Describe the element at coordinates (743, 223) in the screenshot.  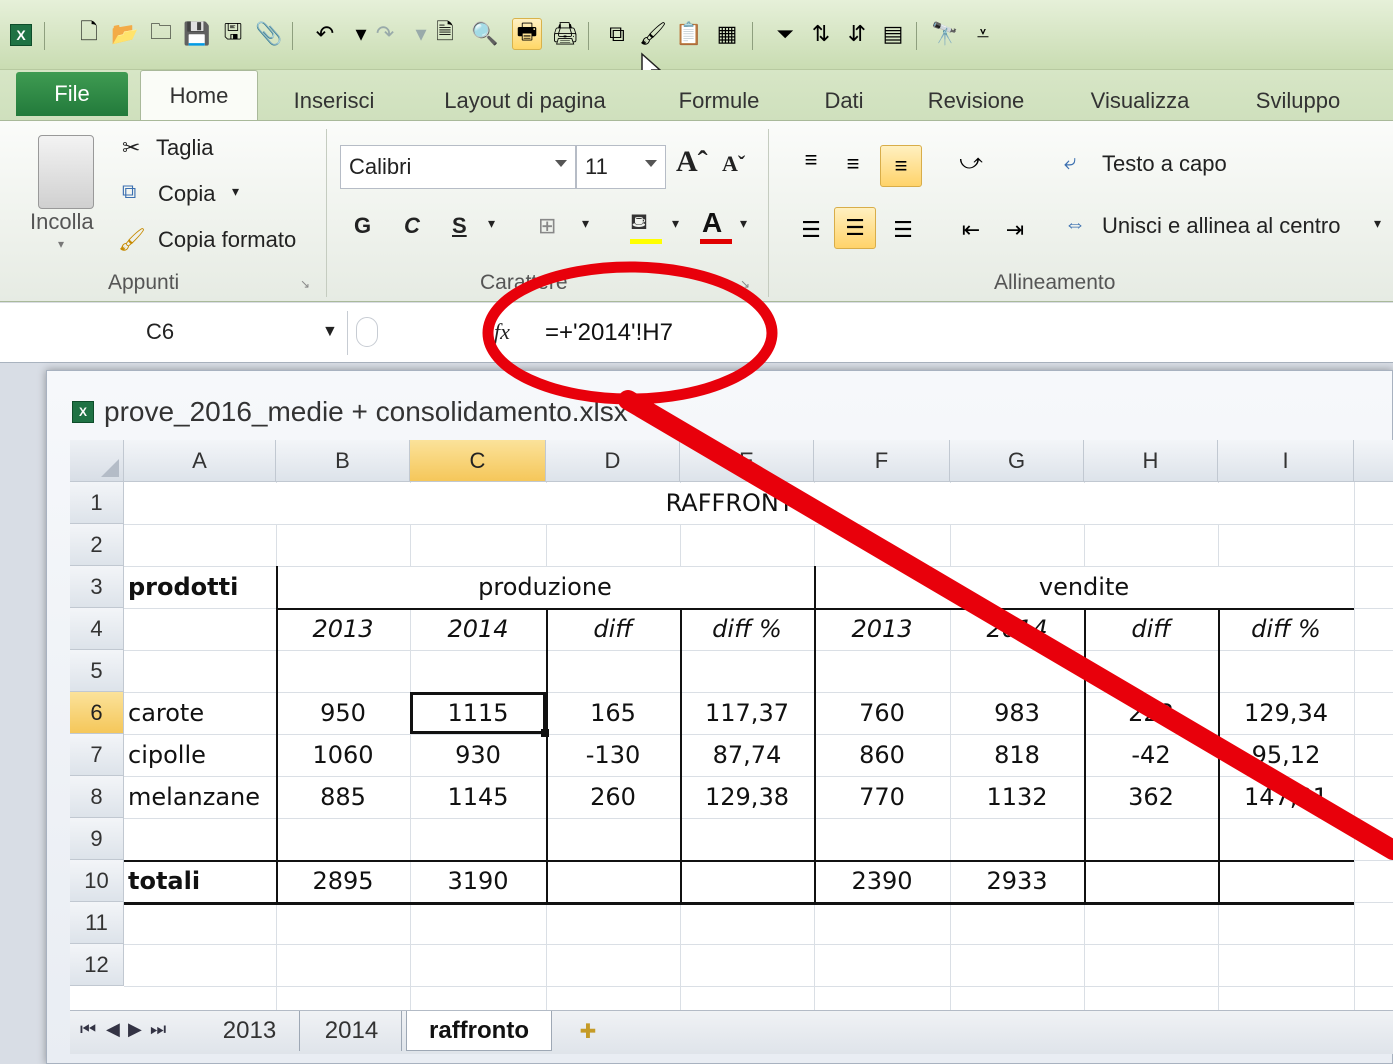
I see `font-color-dropdown-icon: ▾` at that location.